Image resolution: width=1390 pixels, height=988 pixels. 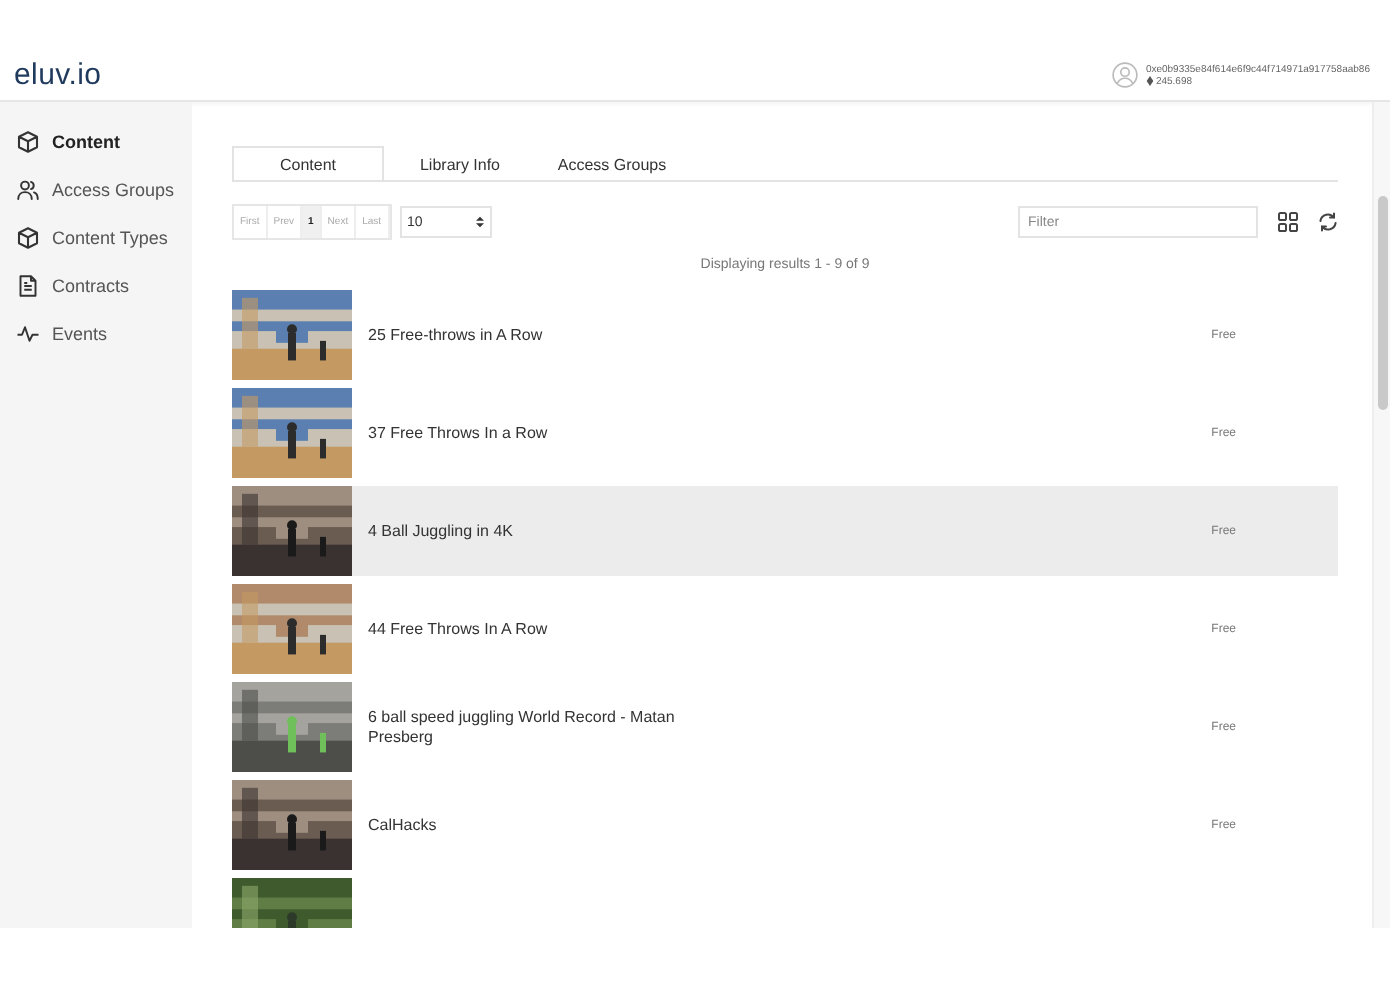 I want to click on pulse-icon, so click(x=28, y=334).